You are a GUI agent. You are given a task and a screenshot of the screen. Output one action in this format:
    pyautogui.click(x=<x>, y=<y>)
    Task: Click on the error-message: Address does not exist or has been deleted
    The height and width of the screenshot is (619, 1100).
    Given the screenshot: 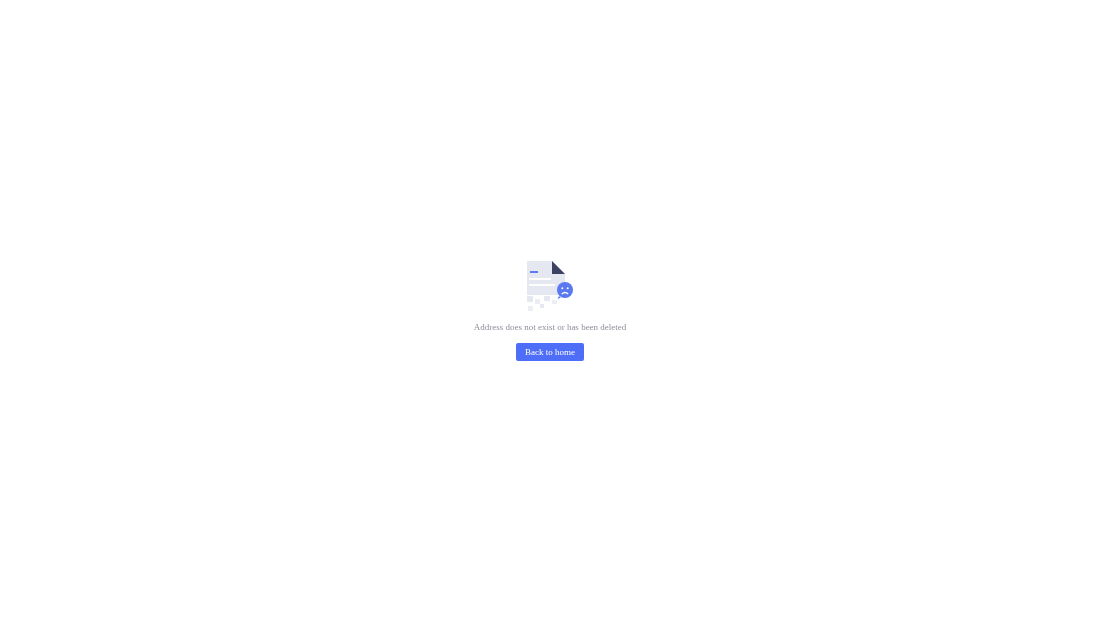 What is the action you would take?
    pyautogui.click(x=550, y=327)
    